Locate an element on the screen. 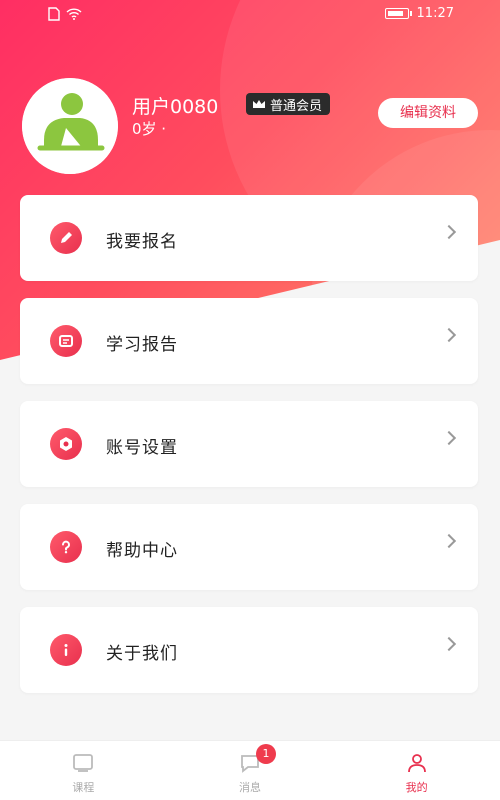 Image resolution: width=500 pixels, height=800 pixels. profile-icon is located at coordinates (416, 763).